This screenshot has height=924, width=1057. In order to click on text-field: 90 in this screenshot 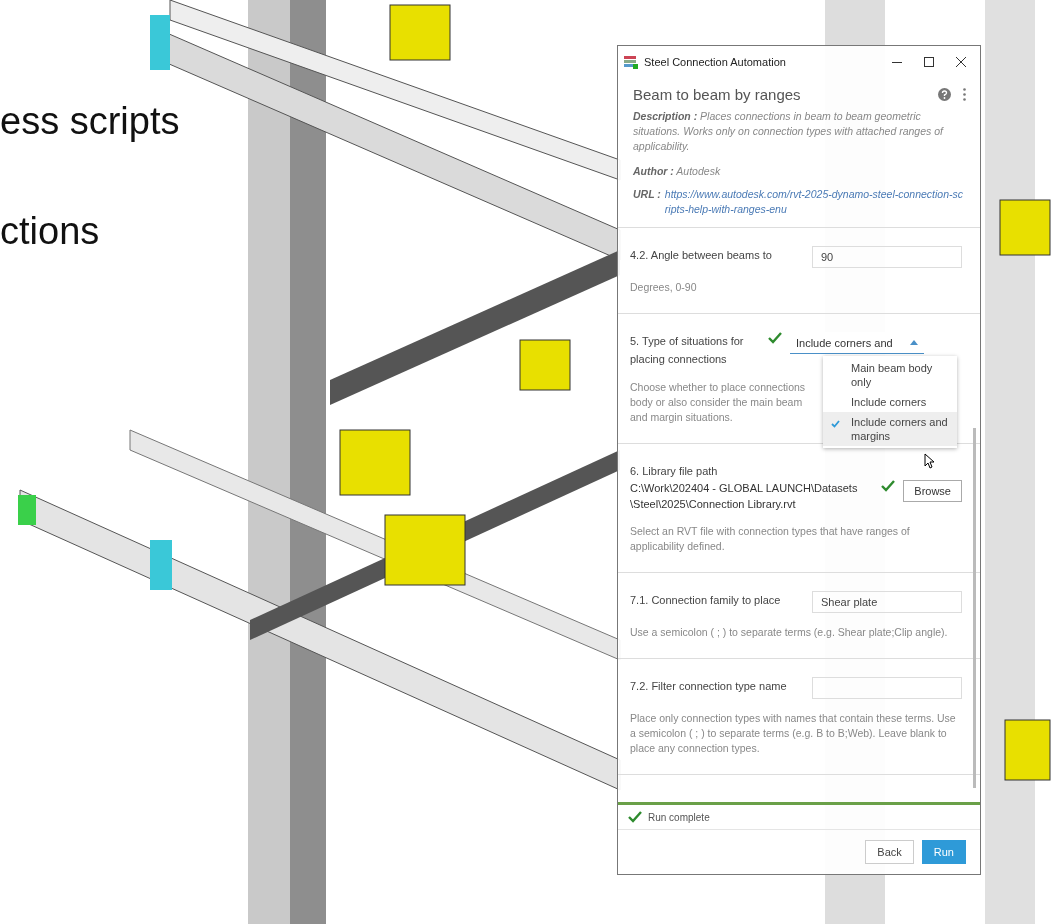, I will do `click(887, 257)`.